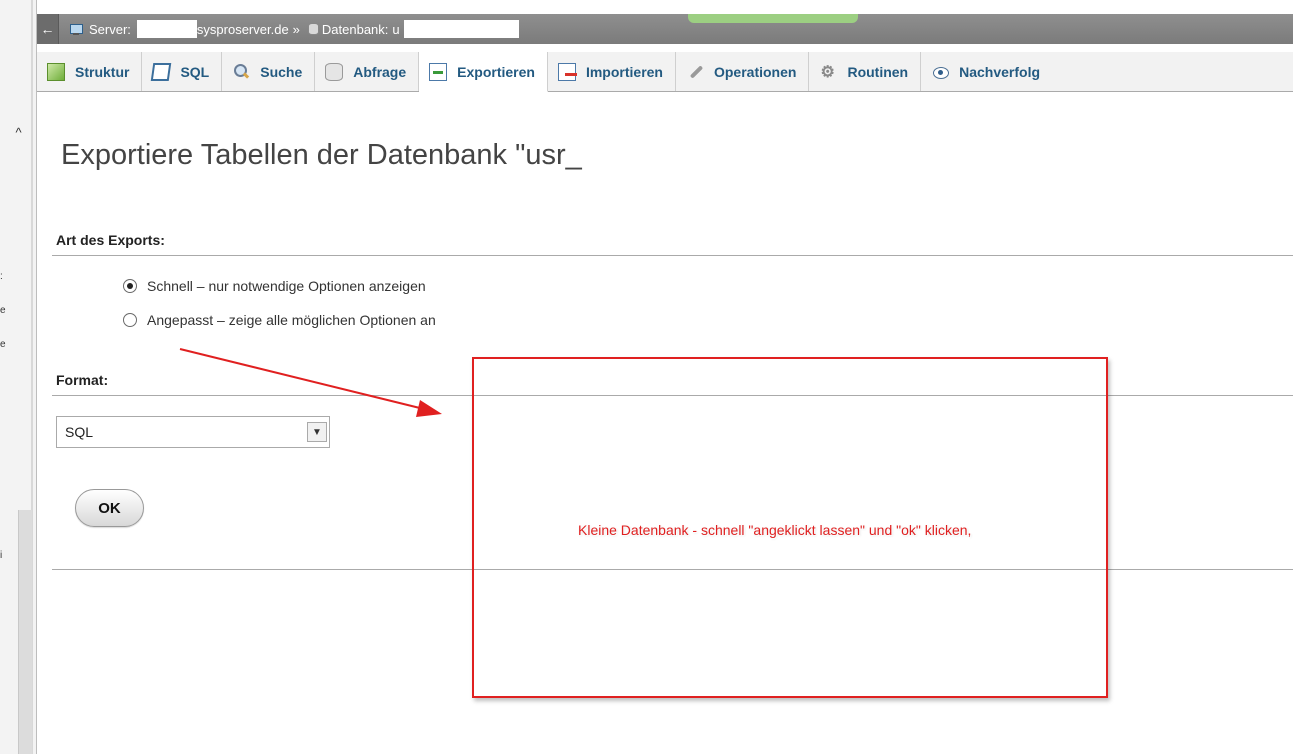 Image resolution: width=1293 pixels, height=754 pixels. I want to click on tab-importieren: Importieren, so click(612, 71).